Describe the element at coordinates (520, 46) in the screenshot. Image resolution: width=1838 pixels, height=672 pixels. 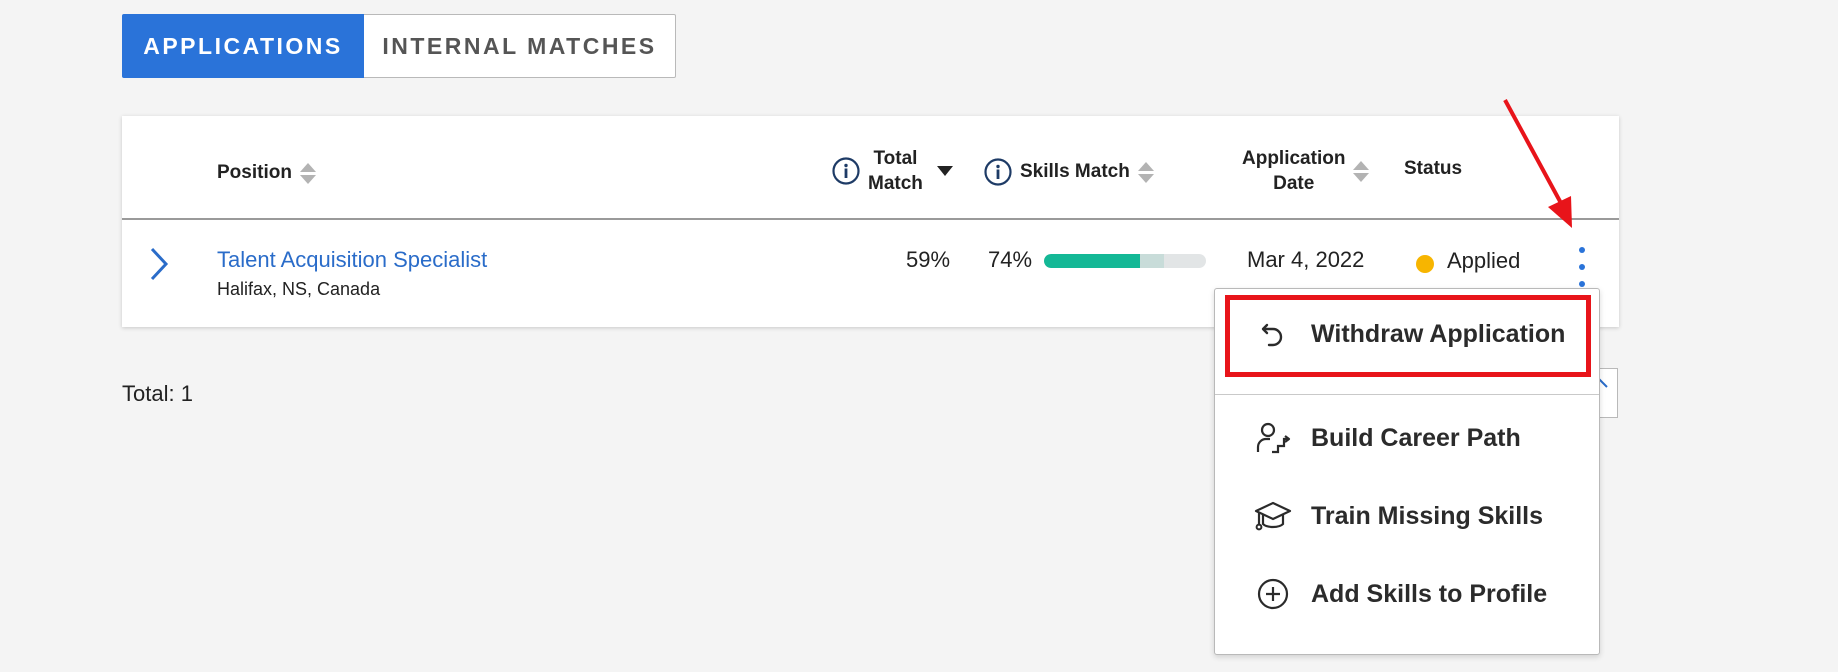
I see `tab-internal-matches: INTERNAL MATCHES` at that location.